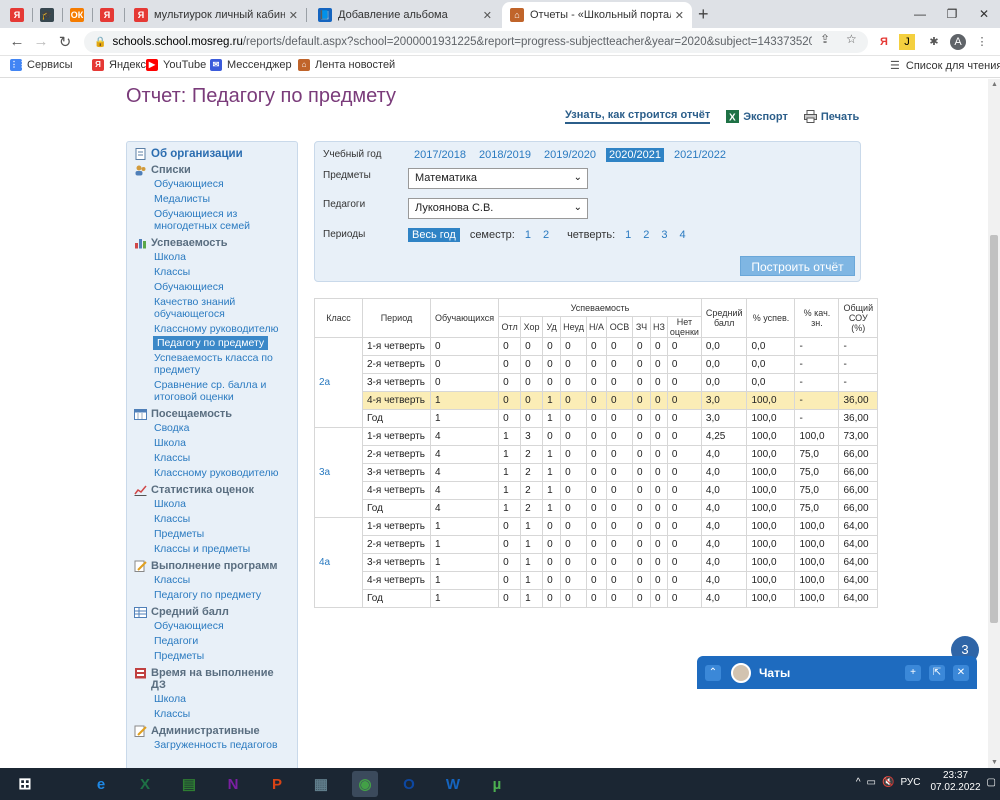 This screenshot has height=800, width=1000. I want to click on windows-start-icon: ⊞, so click(25, 784).